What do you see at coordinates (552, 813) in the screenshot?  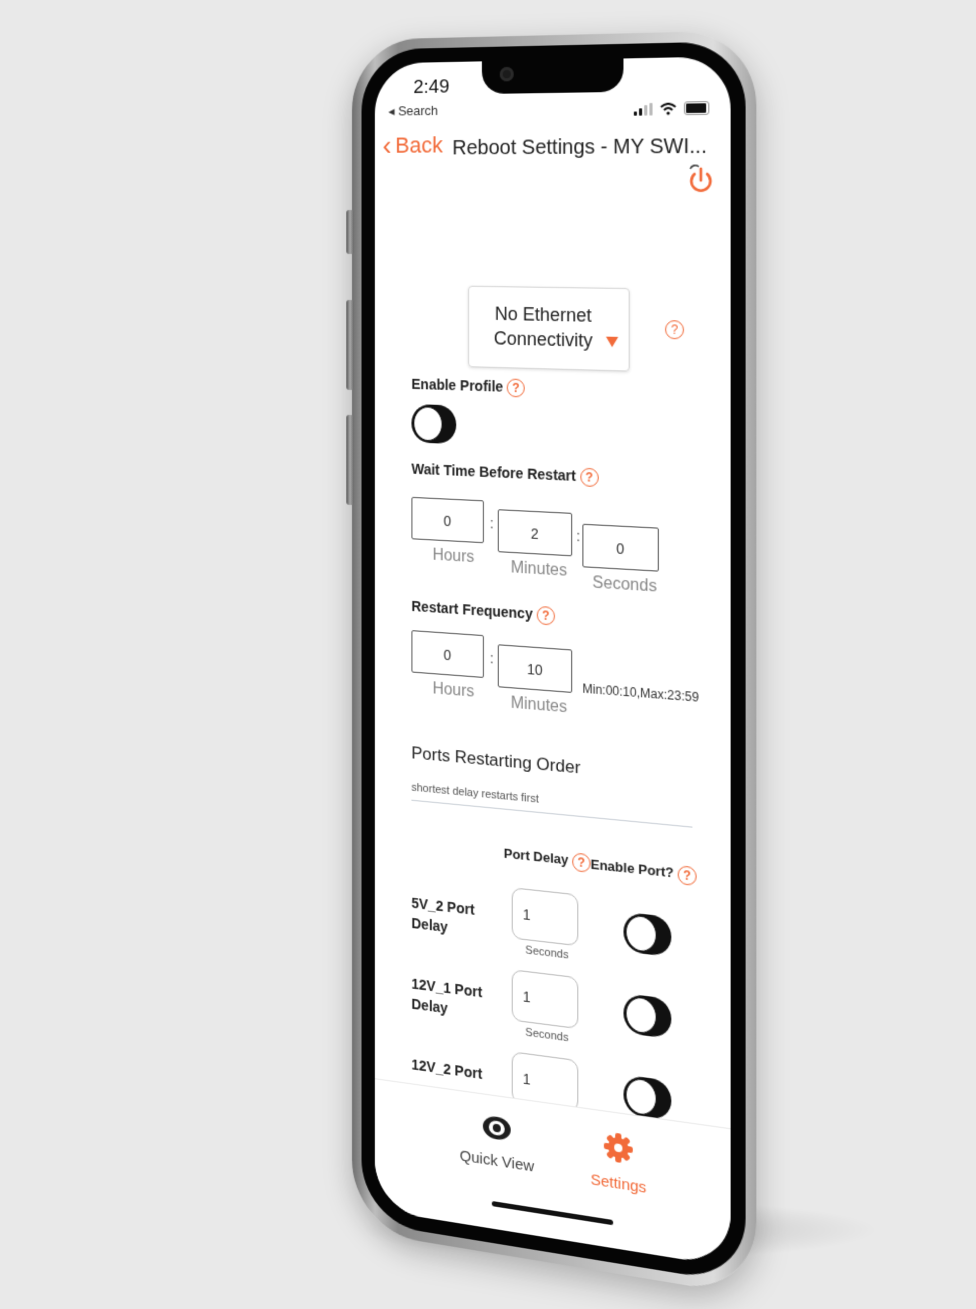 I see `ports-divider` at bounding box center [552, 813].